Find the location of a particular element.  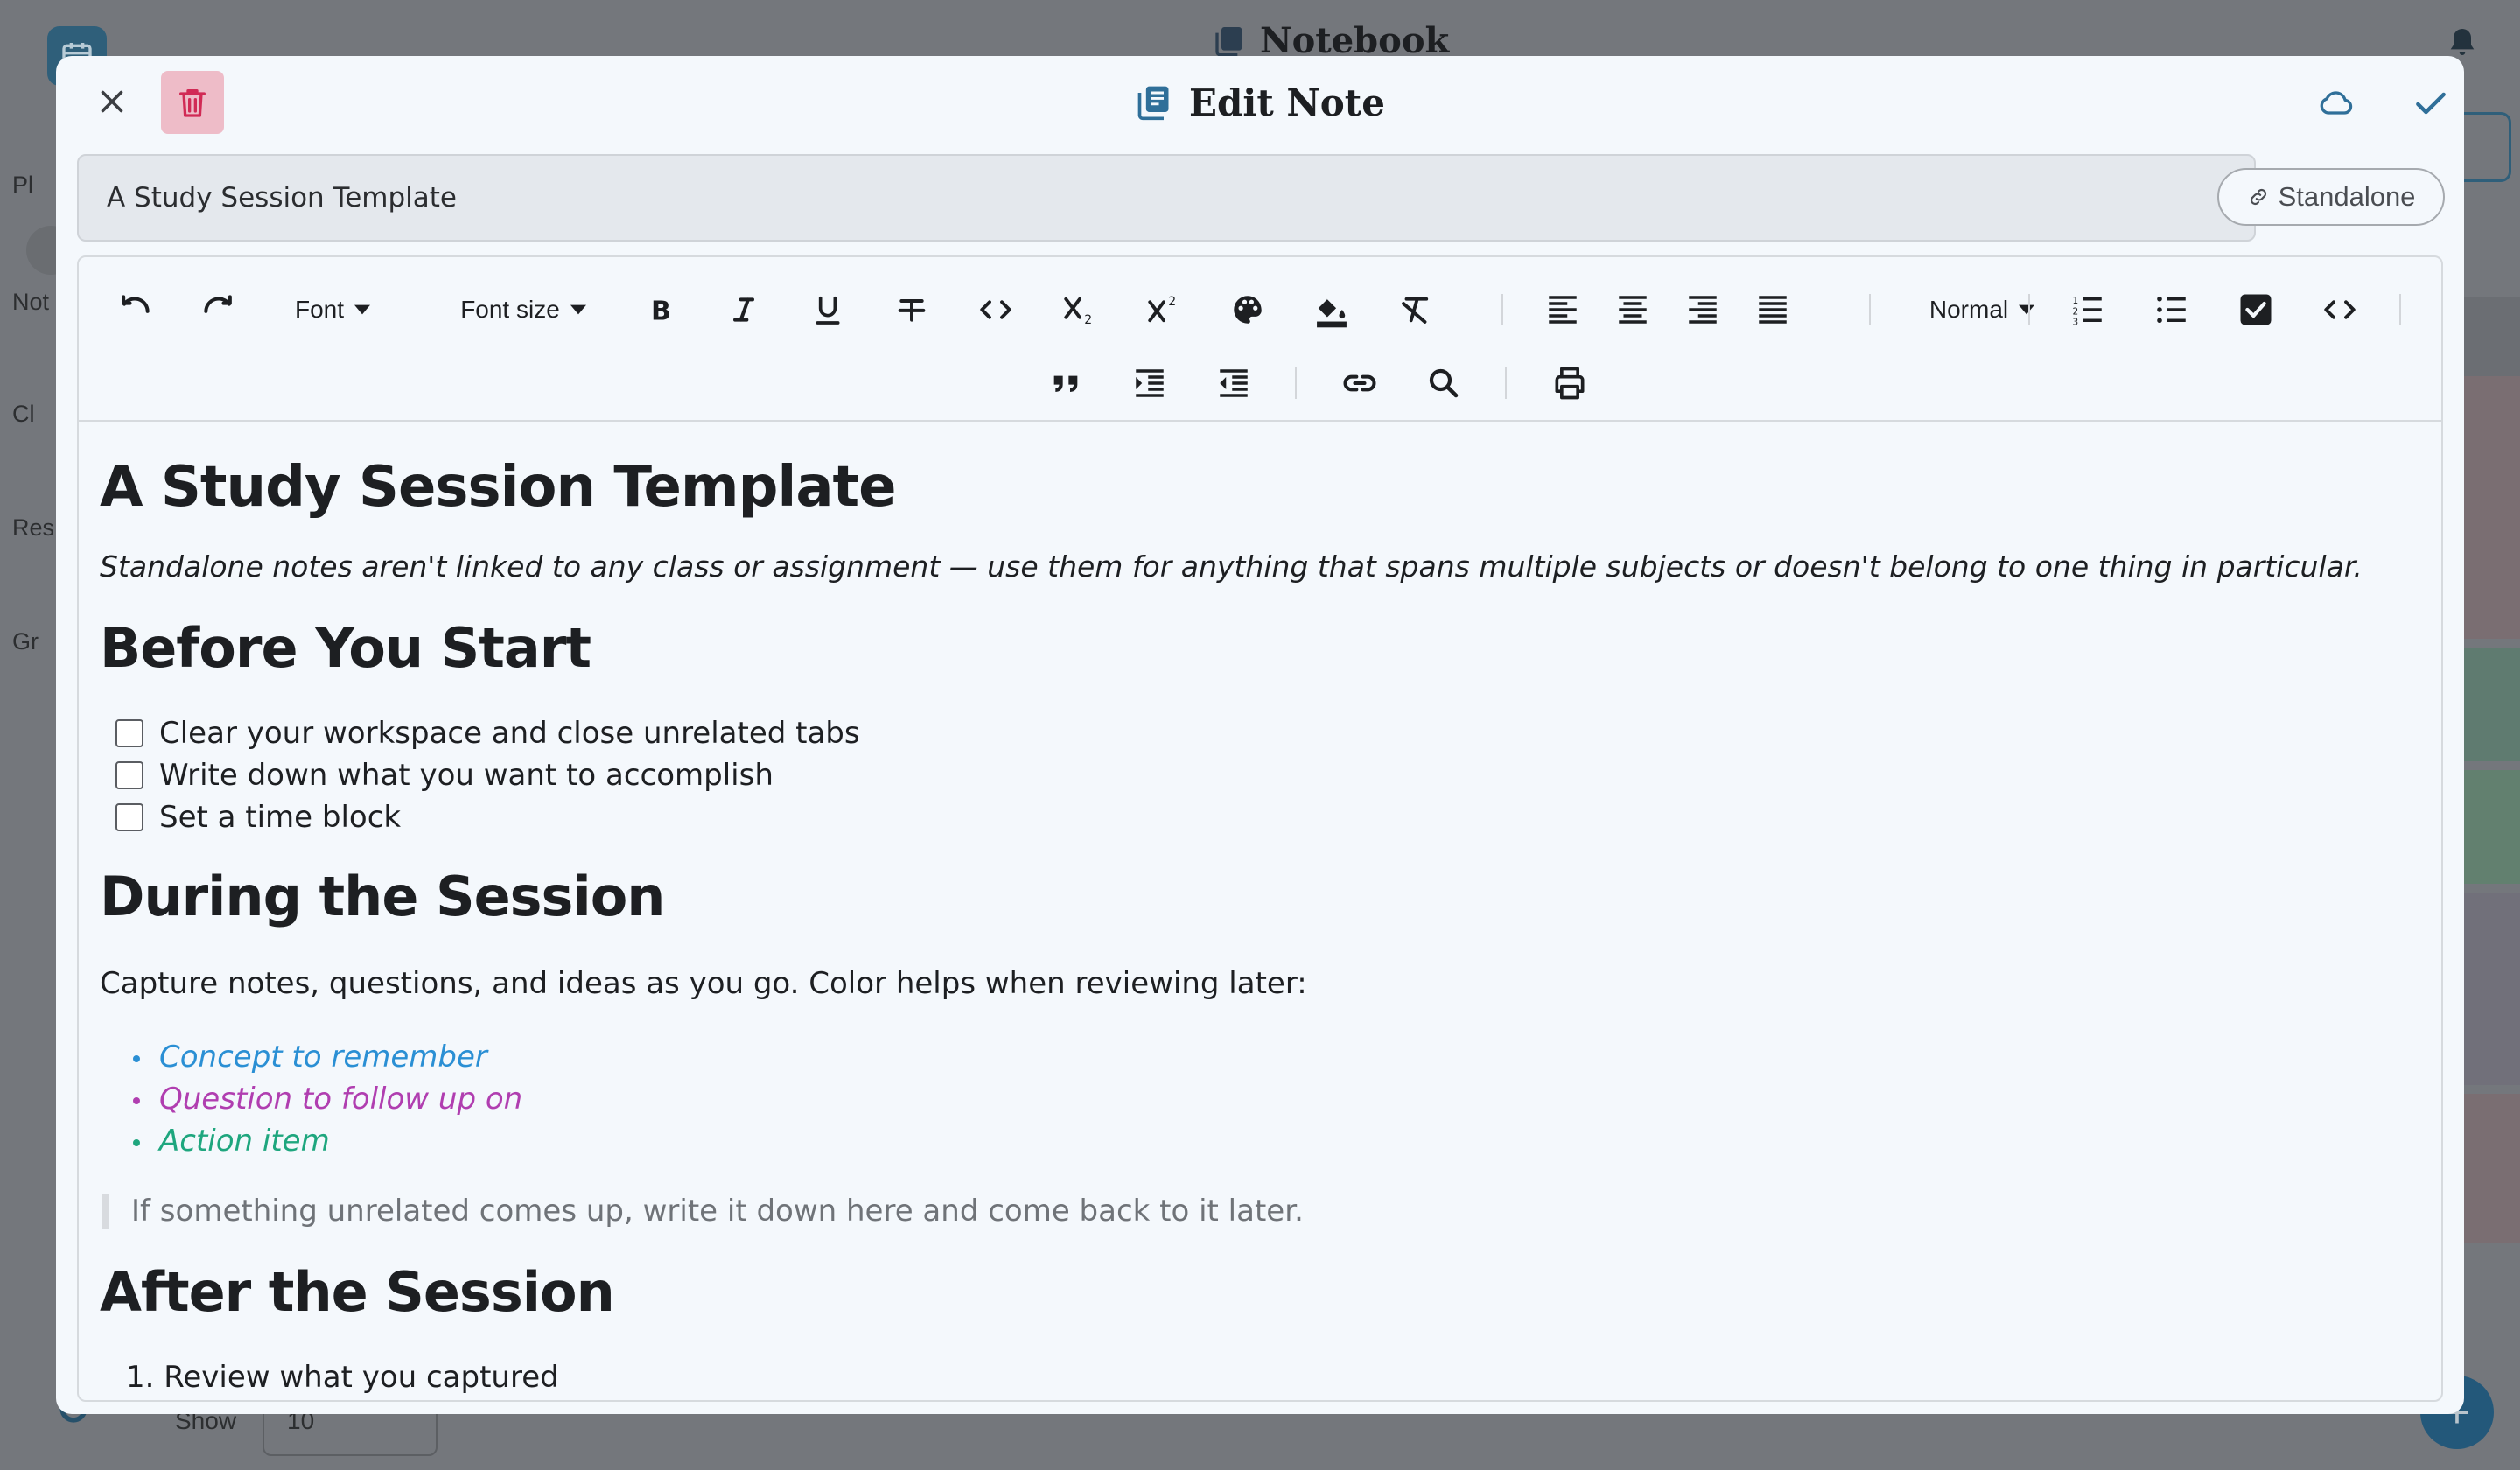

strikethrough-button is located at coordinates (911, 310).